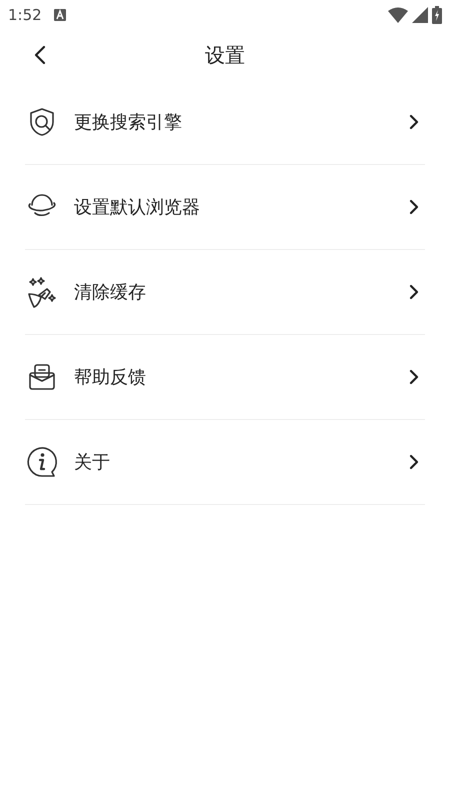 Image resolution: width=450 pixels, height=800 pixels. What do you see at coordinates (42, 462) in the screenshot?
I see `info-icon` at bounding box center [42, 462].